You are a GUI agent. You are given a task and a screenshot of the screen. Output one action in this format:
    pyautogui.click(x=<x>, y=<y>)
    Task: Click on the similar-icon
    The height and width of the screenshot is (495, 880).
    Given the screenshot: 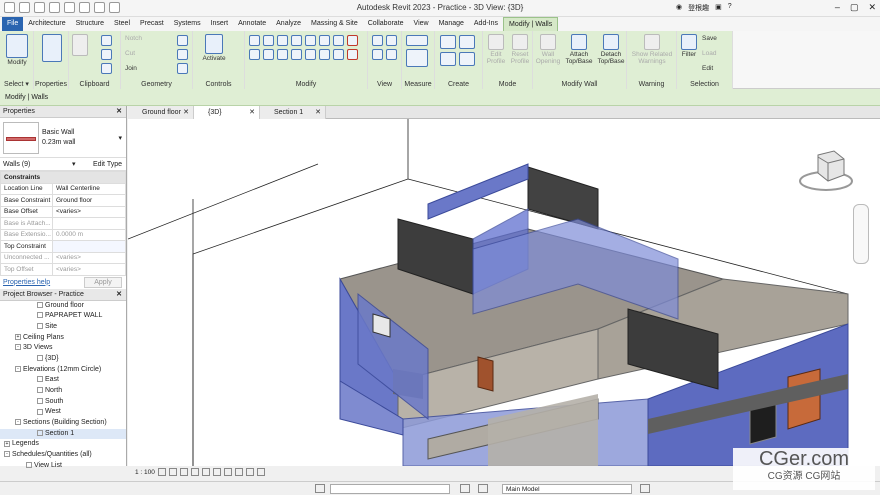 What is the action you would take?
    pyautogui.click(x=467, y=59)
    